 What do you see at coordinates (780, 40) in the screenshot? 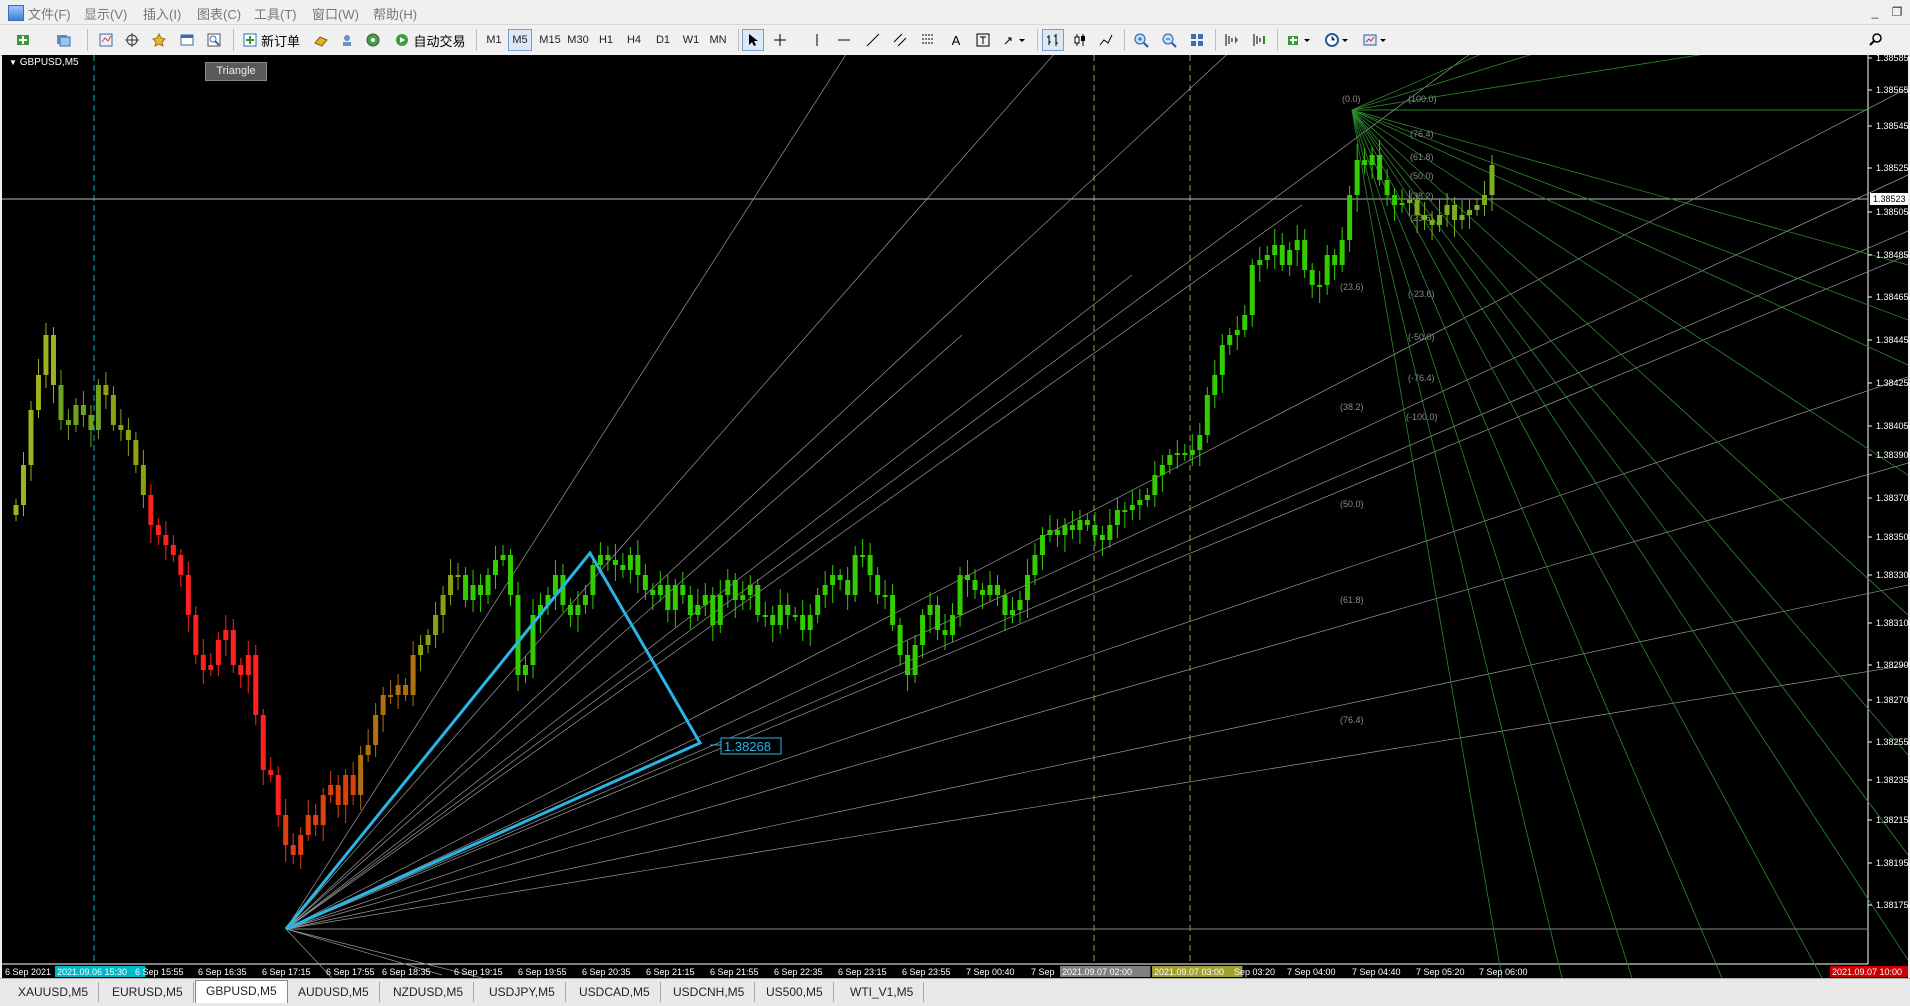
I see `crosshair-icon` at bounding box center [780, 40].